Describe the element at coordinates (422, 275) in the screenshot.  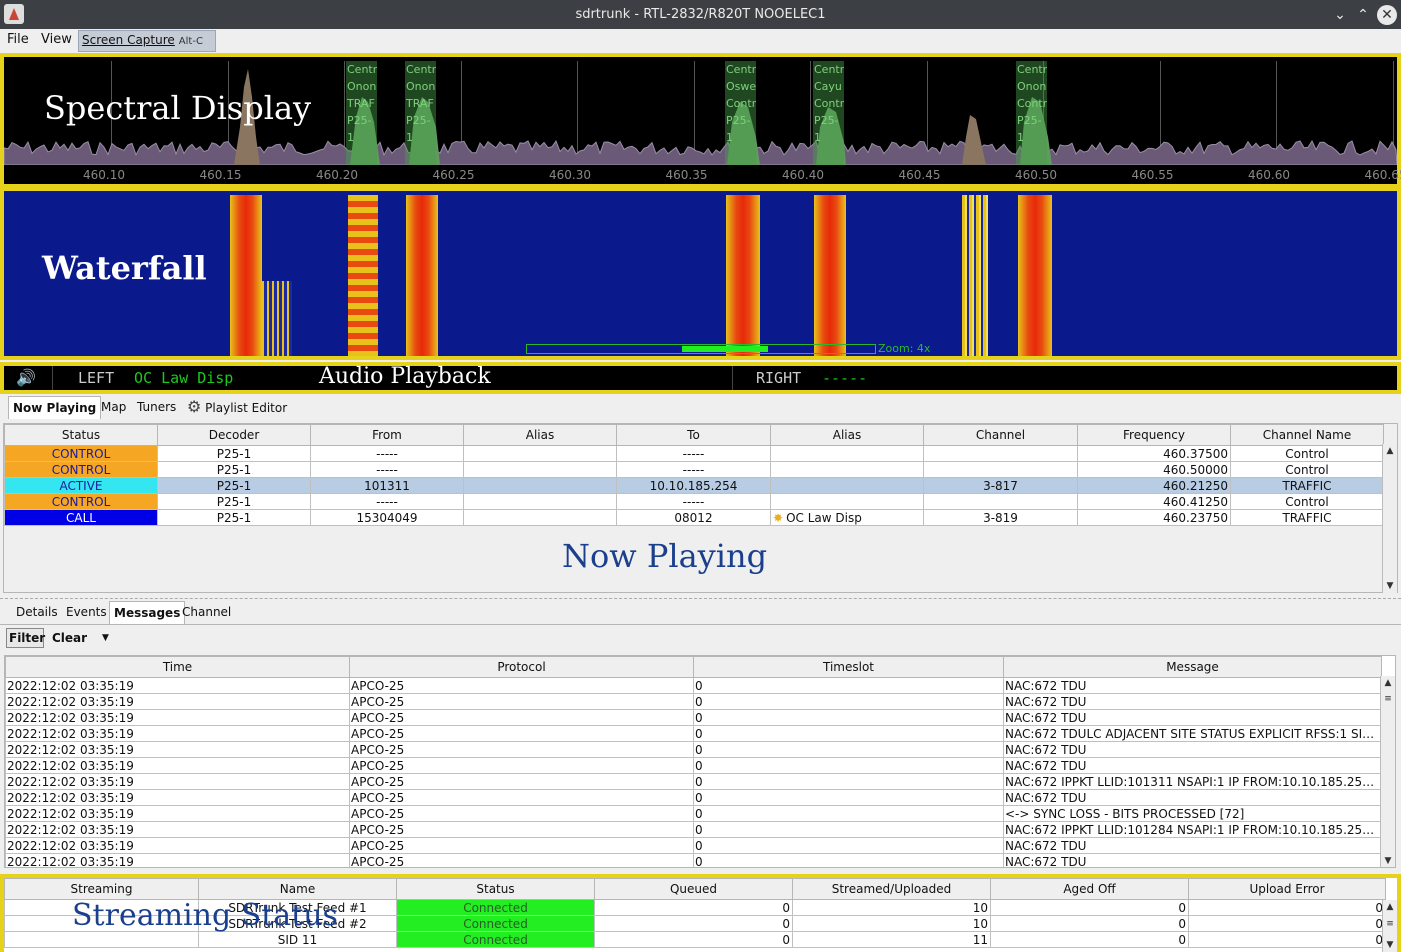
I see `waterfall-signal` at that location.